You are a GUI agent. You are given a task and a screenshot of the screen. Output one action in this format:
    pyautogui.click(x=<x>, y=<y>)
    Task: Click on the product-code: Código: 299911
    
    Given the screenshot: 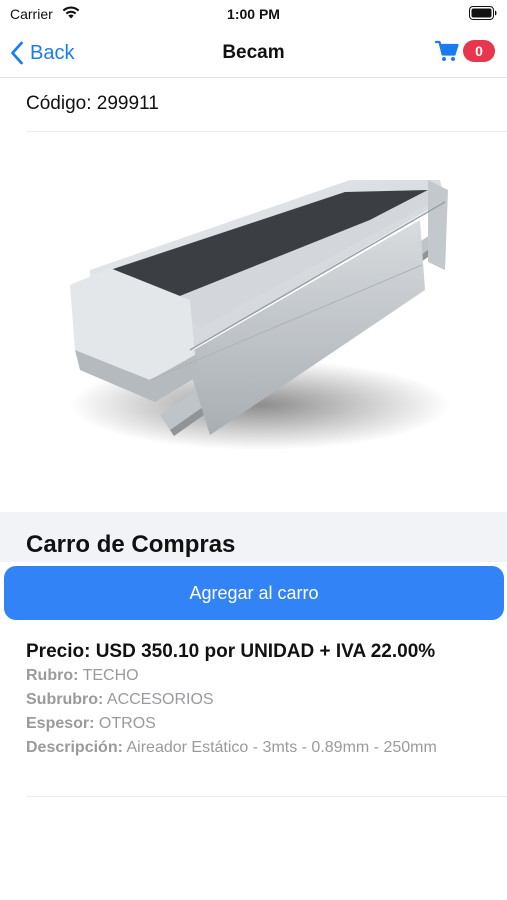 What is the action you would take?
    pyautogui.click(x=92, y=103)
    